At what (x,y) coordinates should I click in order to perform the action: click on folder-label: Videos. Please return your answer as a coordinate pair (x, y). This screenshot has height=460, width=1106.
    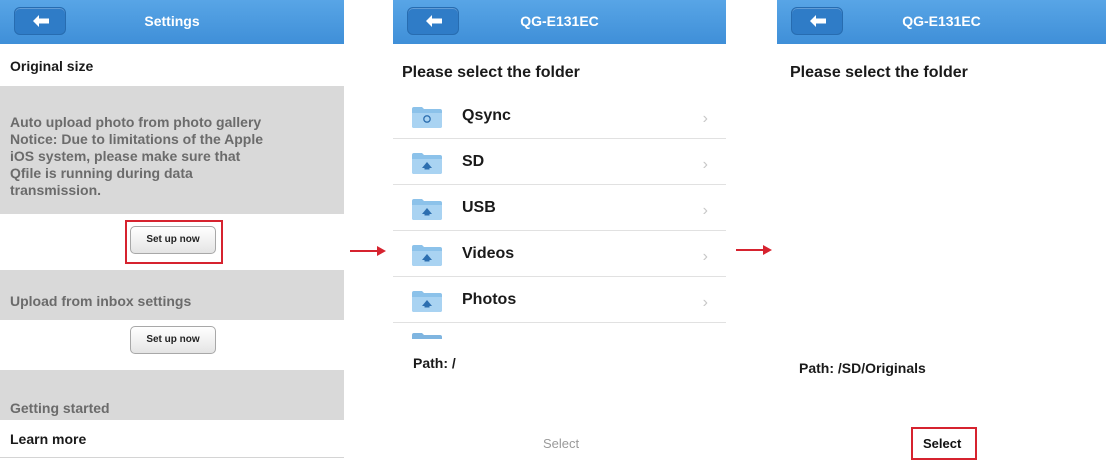
    Looking at the image, I should click on (488, 253).